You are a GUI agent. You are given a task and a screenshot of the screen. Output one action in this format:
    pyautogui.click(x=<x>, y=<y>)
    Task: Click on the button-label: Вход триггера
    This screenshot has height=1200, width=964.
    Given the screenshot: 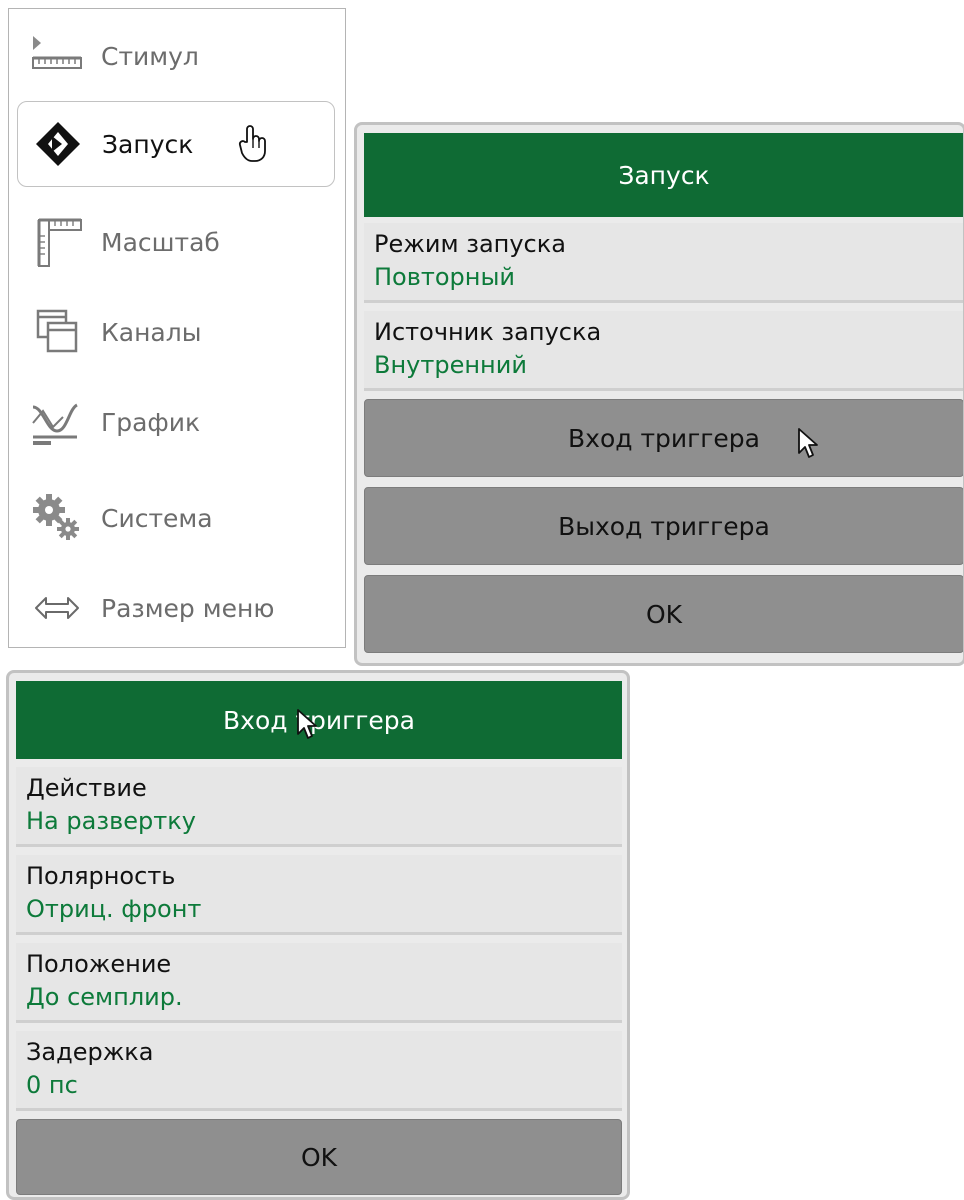 What is the action you would take?
    pyautogui.click(x=664, y=438)
    